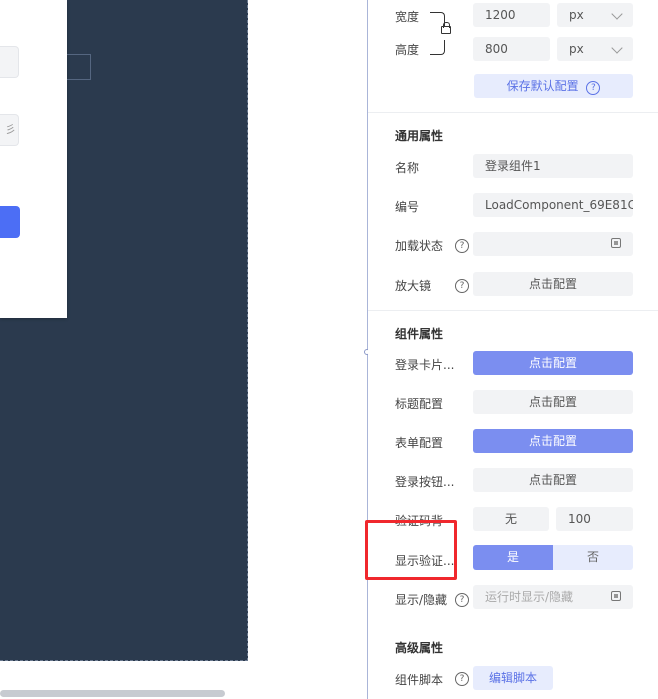 The width and height of the screenshot is (658, 699). What do you see at coordinates (542, 86) in the screenshot?
I see `save-default-label: 保存默认配置` at bounding box center [542, 86].